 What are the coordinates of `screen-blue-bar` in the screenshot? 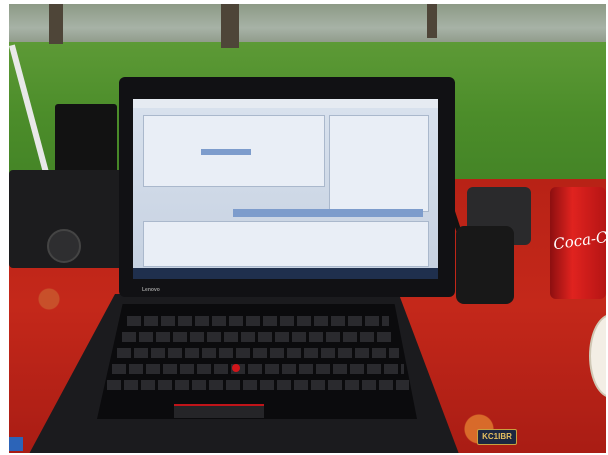 It's located at (328, 213).